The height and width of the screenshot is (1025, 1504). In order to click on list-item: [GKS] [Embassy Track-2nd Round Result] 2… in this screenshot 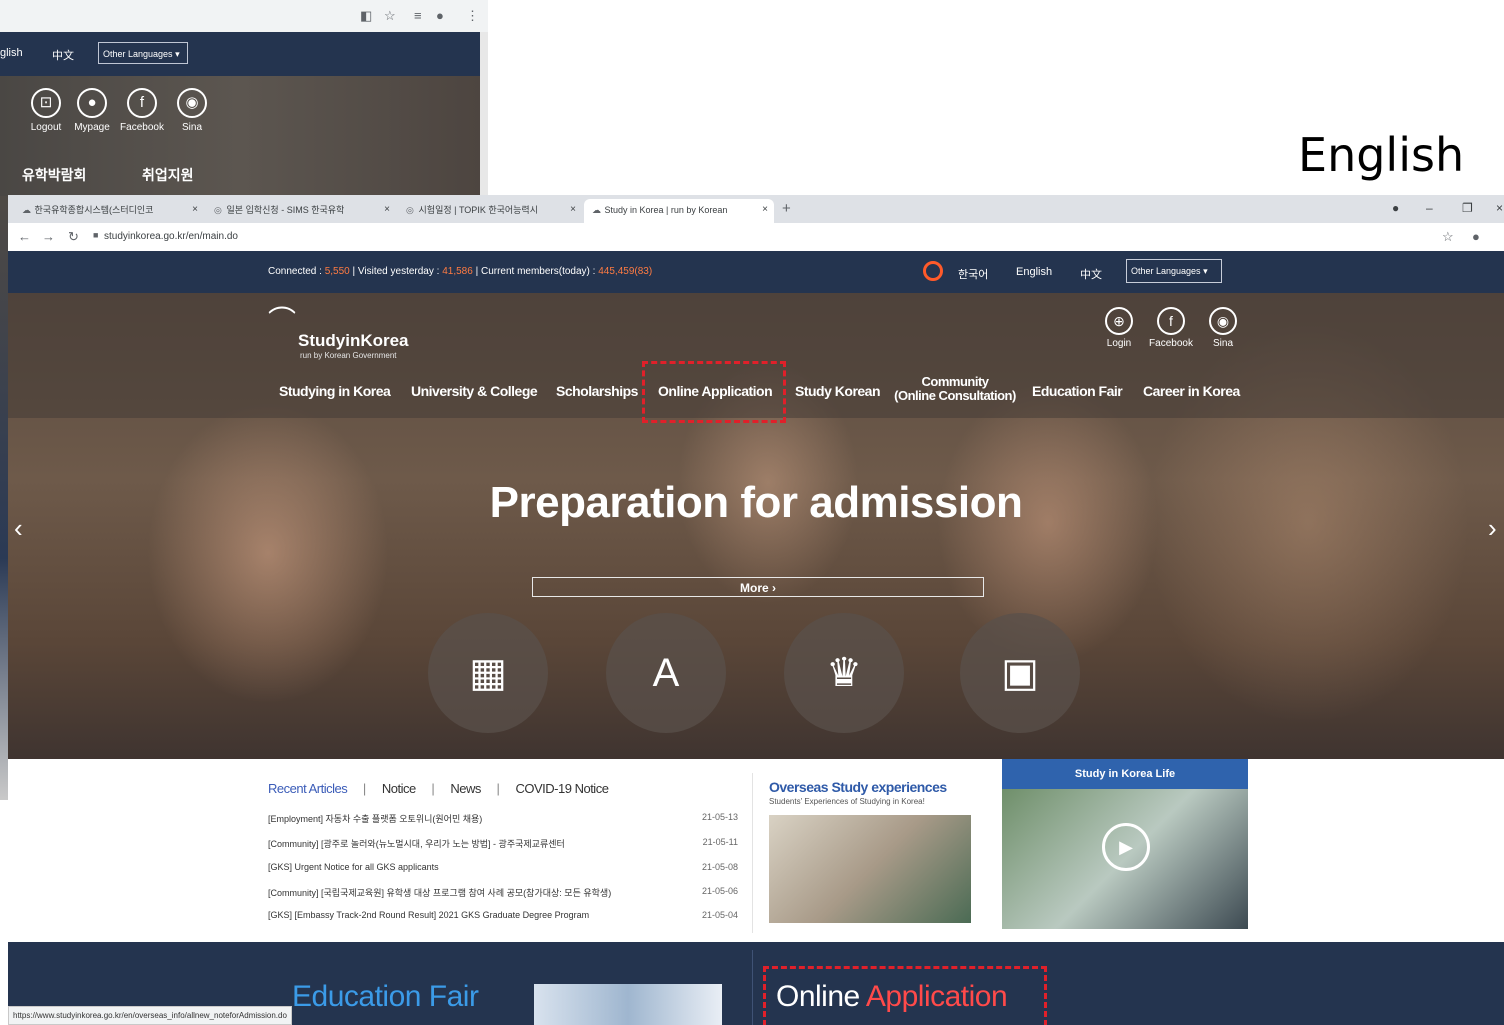, I will do `click(503, 915)`.